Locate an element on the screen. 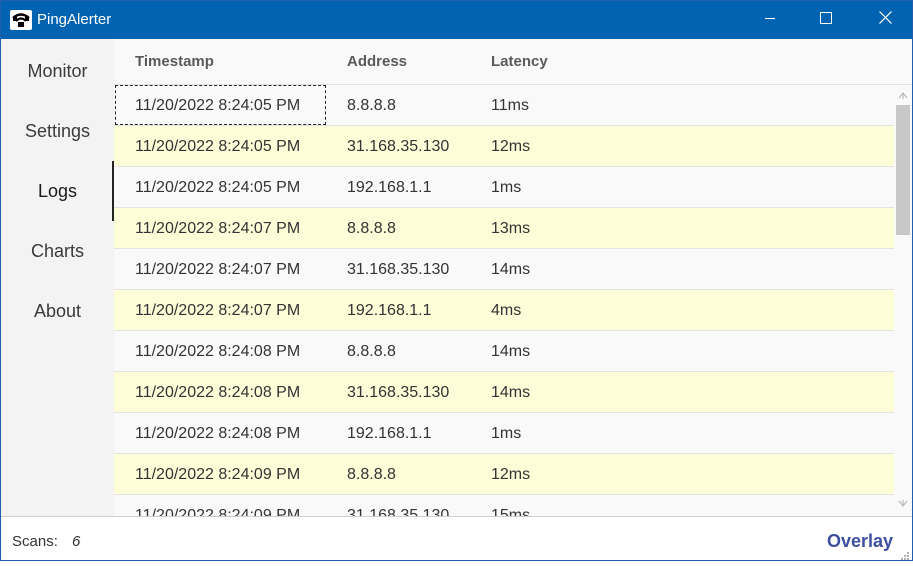 Image resolution: width=913 pixels, height=566 pixels. sidebar-item-about: About is located at coordinates (57, 311).